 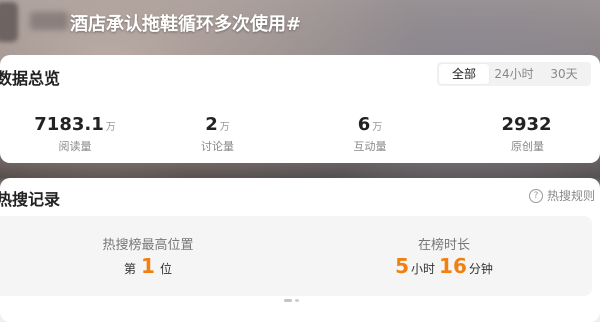 I want to click on blurred-avatar, so click(x=9, y=22).